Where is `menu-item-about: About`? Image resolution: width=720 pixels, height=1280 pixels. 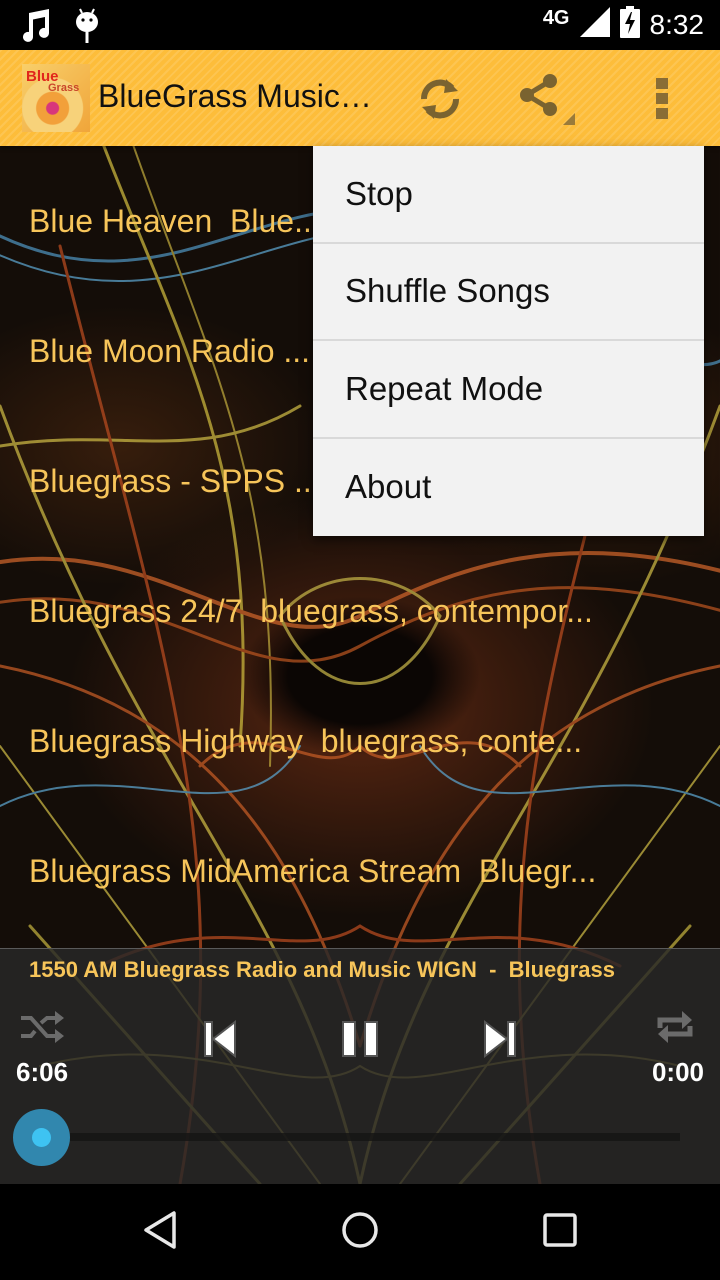 menu-item-about: About is located at coordinates (508, 488).